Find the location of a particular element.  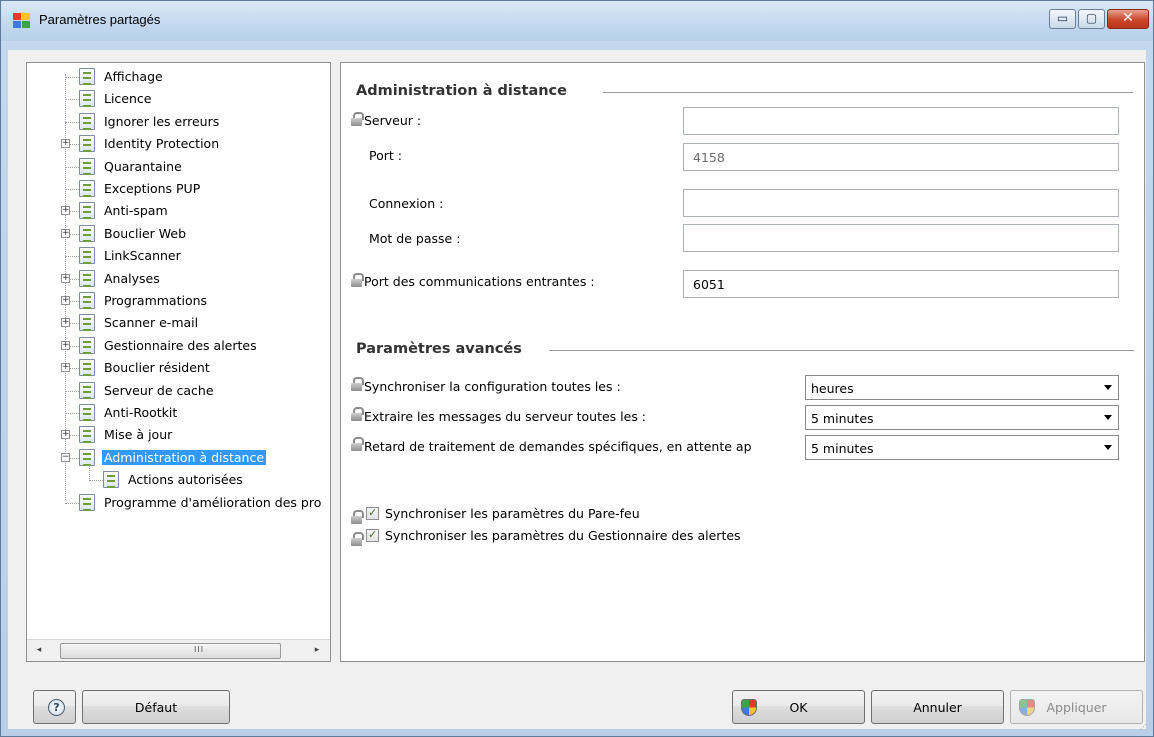

avg-logo-icon is located at coordinates (22, 21).